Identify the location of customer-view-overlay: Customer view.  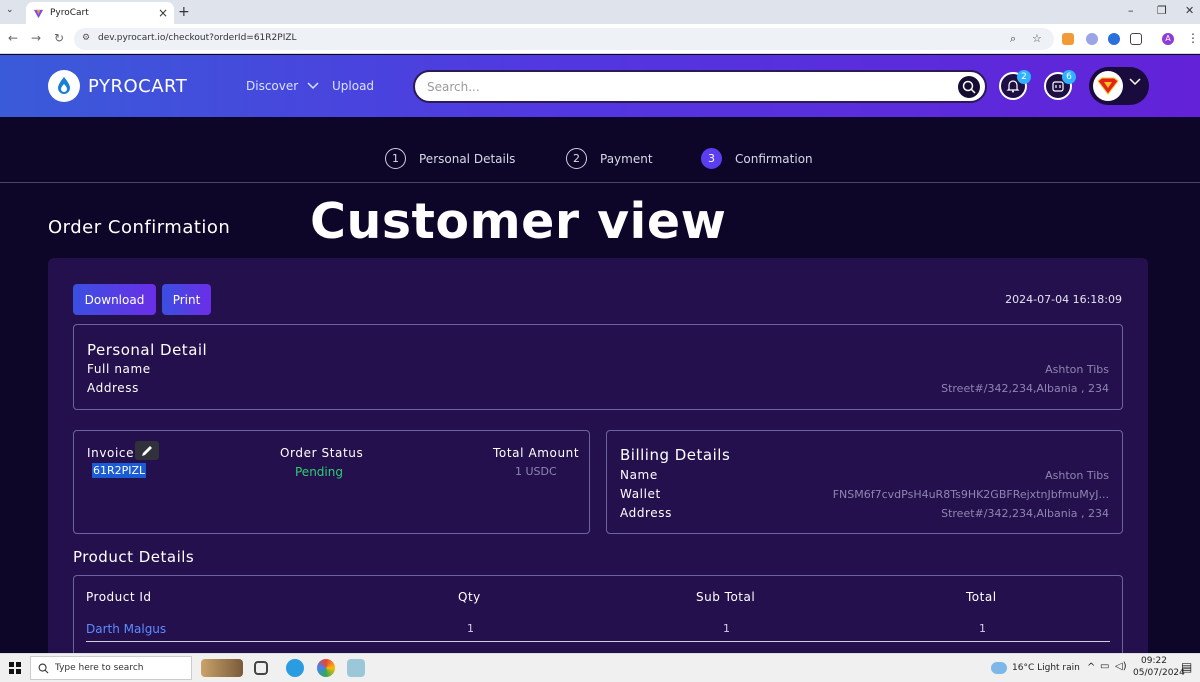
(518, 221).